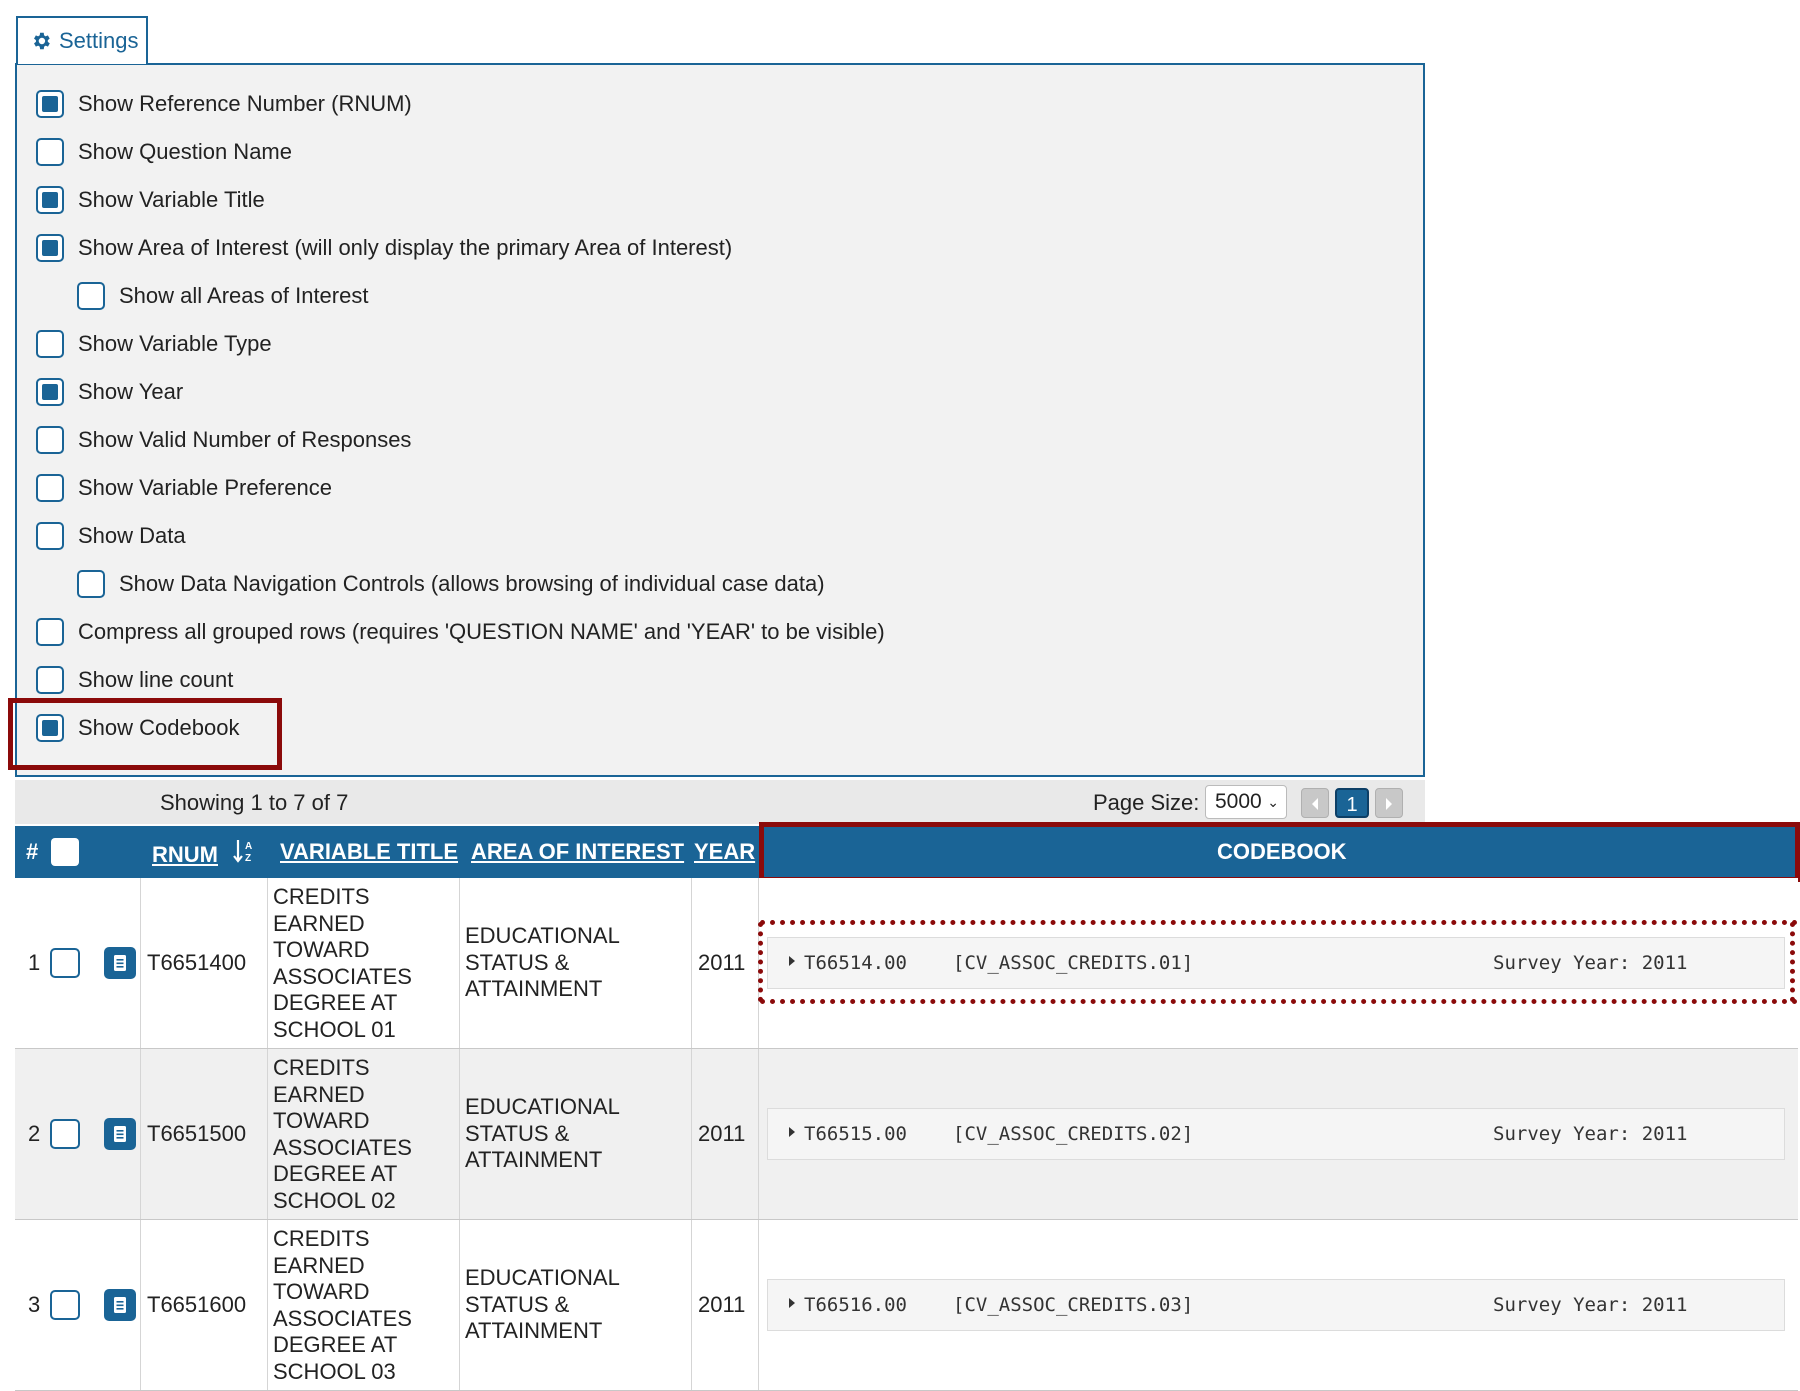 Image resolution: width=1800 pixels, height=1391 pixels. Describe the element at coordinates (197, 962) in the screenshot. I see `rnum-value: T6651400` at that location.